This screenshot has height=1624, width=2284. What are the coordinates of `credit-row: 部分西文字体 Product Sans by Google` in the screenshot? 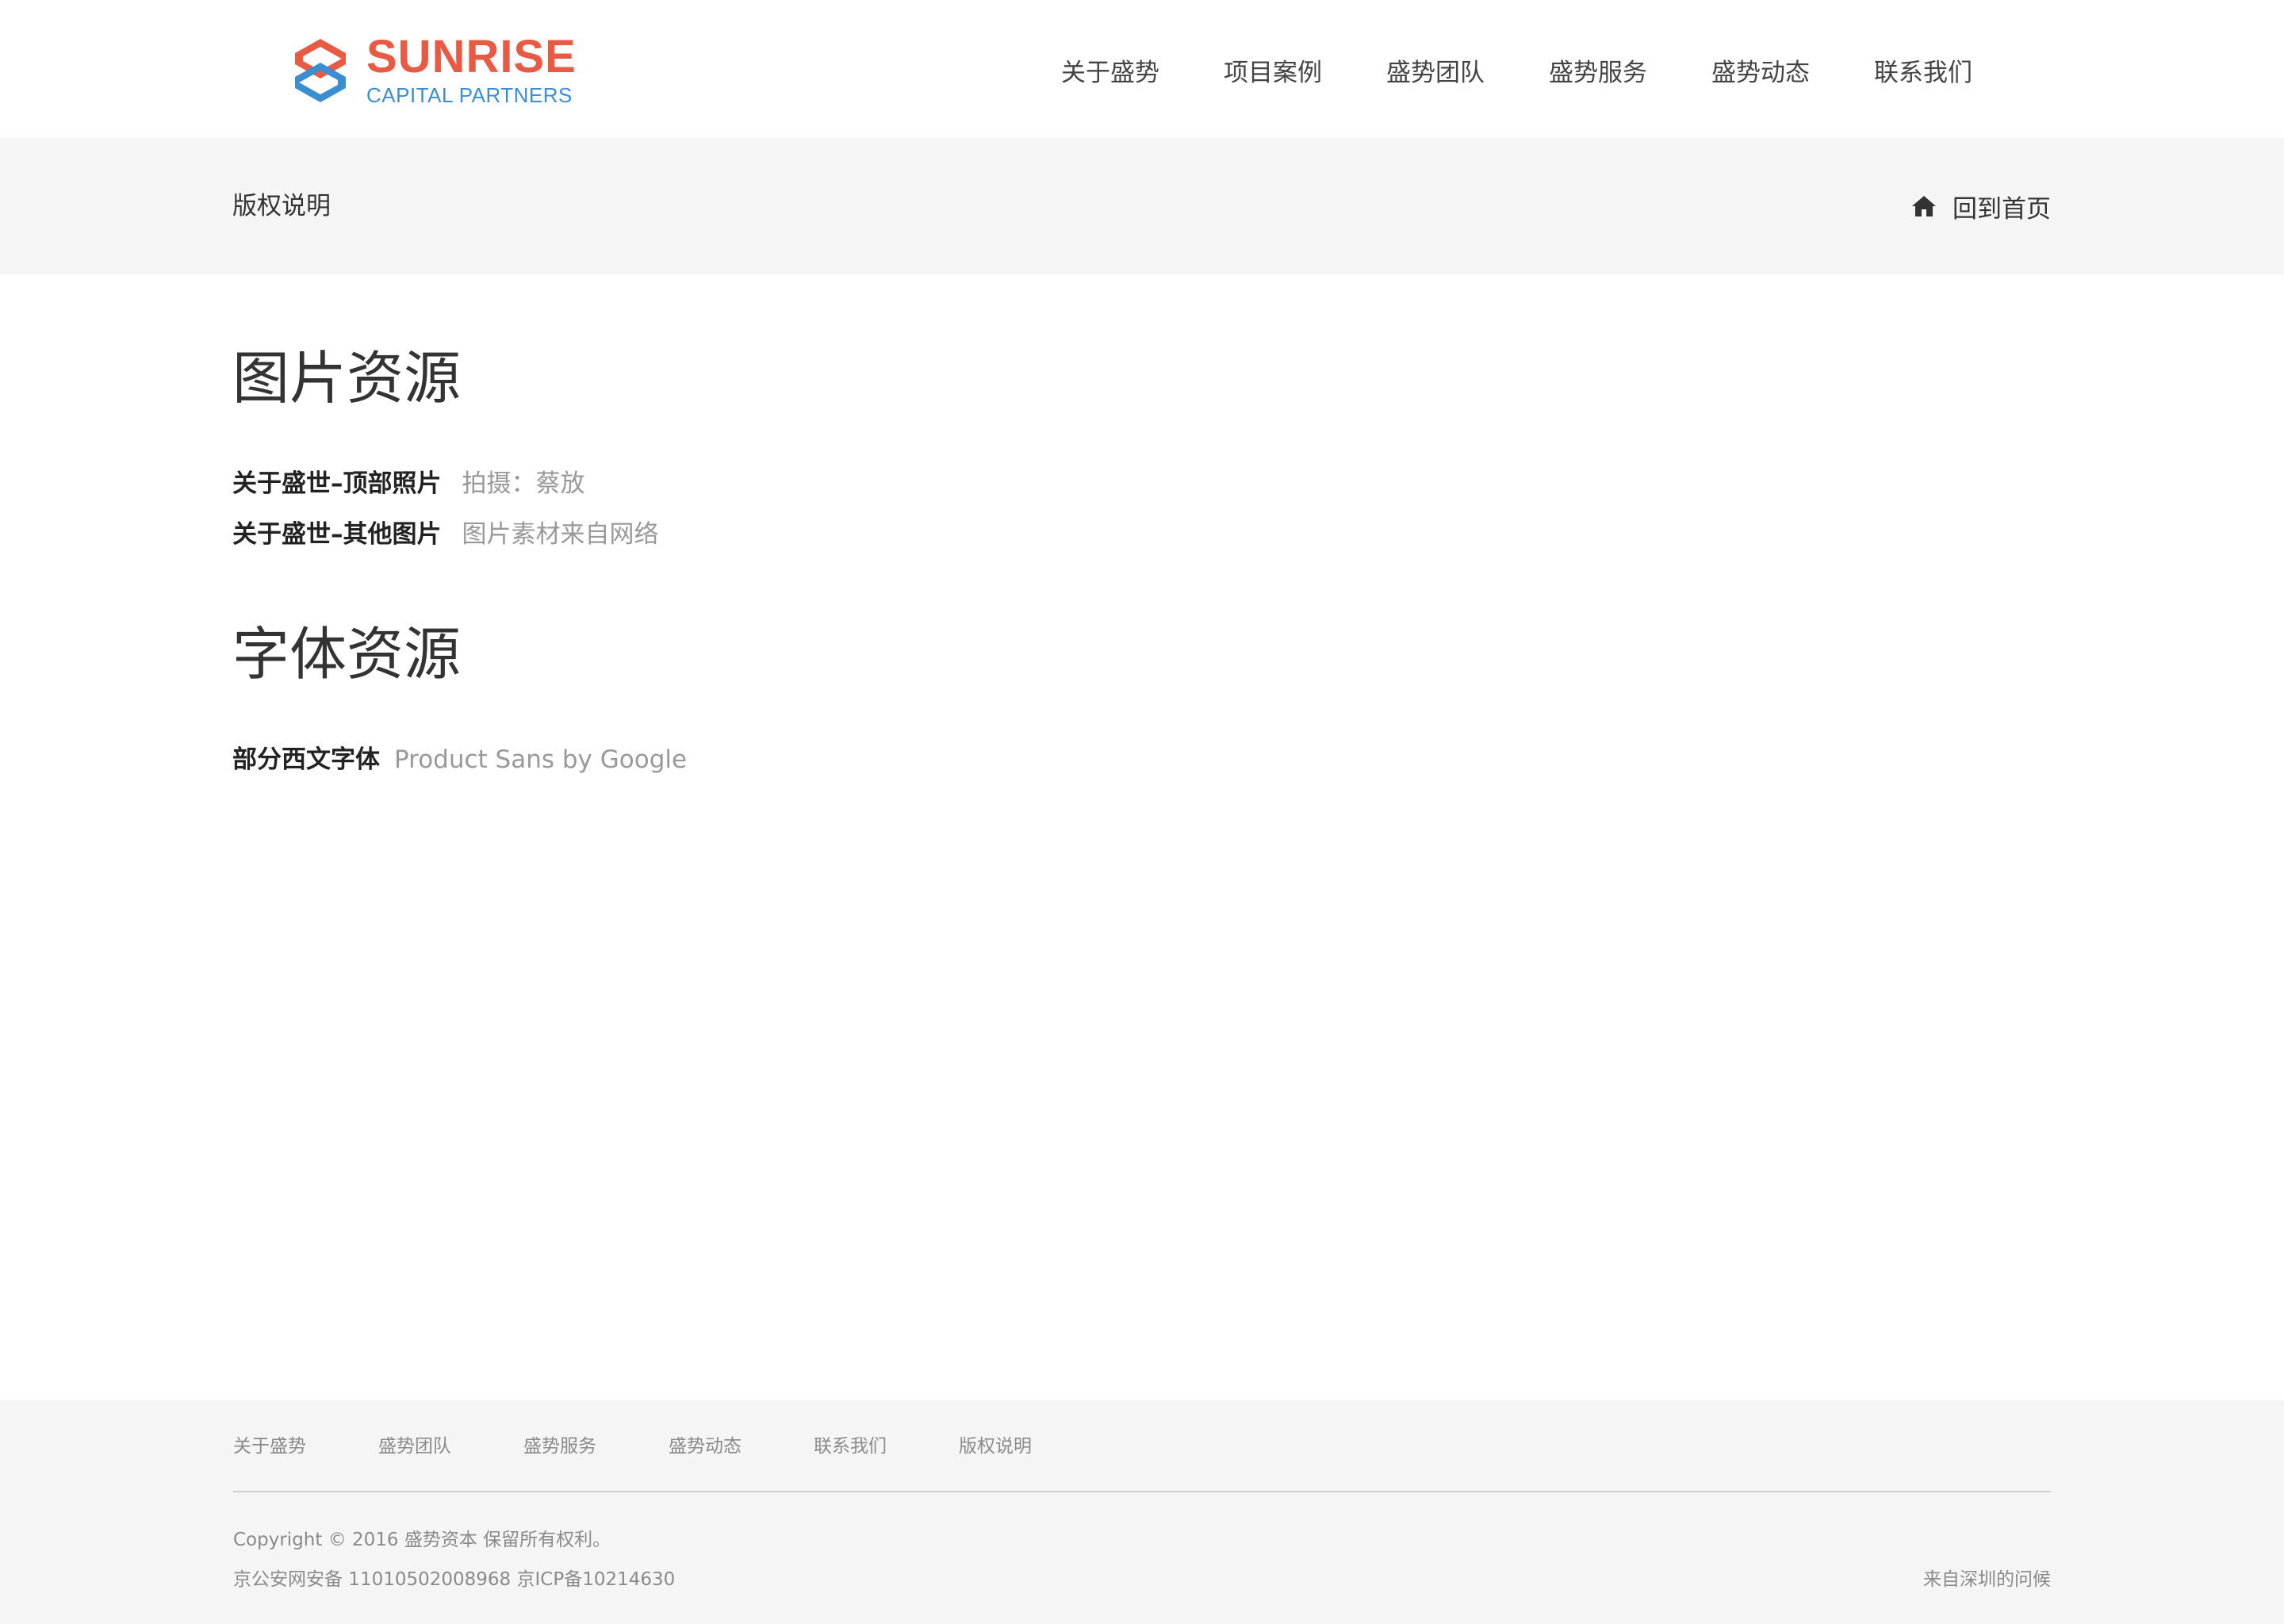 It's located at (459, 759).